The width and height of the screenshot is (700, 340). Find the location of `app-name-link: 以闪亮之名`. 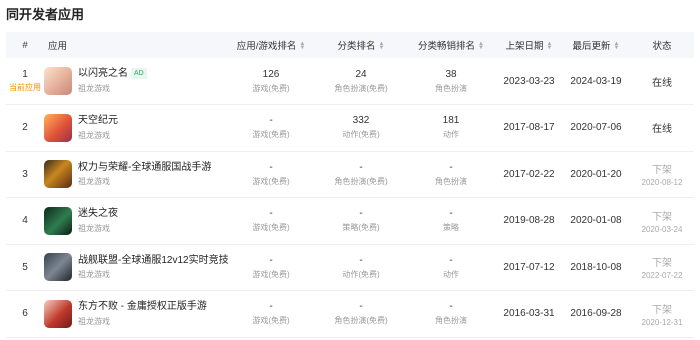

app-name-link: 以闪亮之名 is located at coordinates (103, 73).